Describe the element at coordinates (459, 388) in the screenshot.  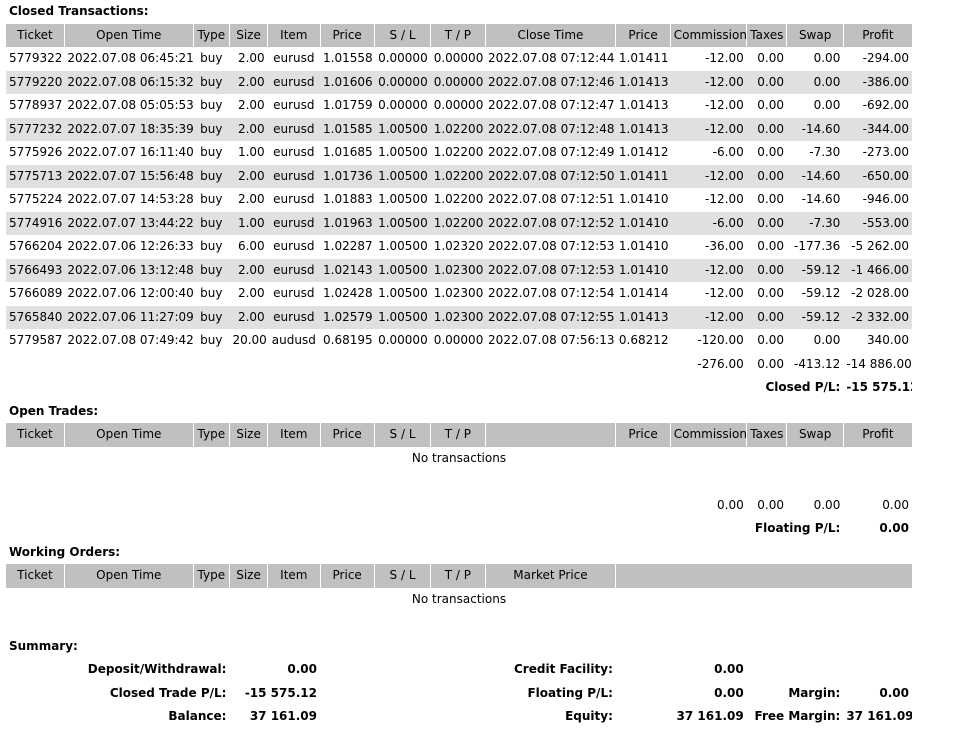
I see `closed-pl-row: Closed P/L: -15 575.12` at that location.